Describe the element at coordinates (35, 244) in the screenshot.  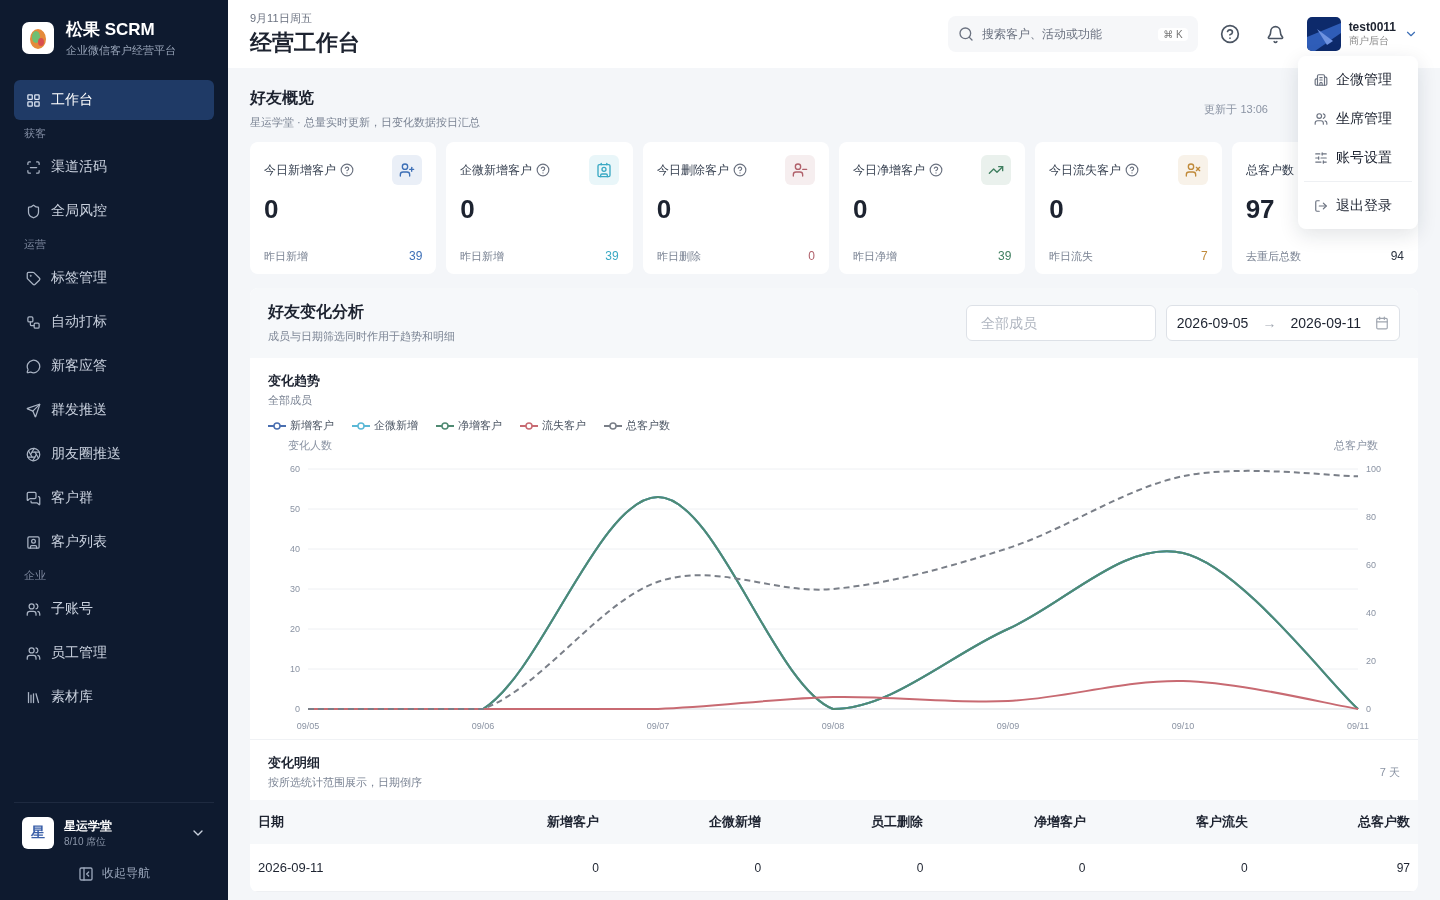
I see `nav-group-label: 运营` at that location.